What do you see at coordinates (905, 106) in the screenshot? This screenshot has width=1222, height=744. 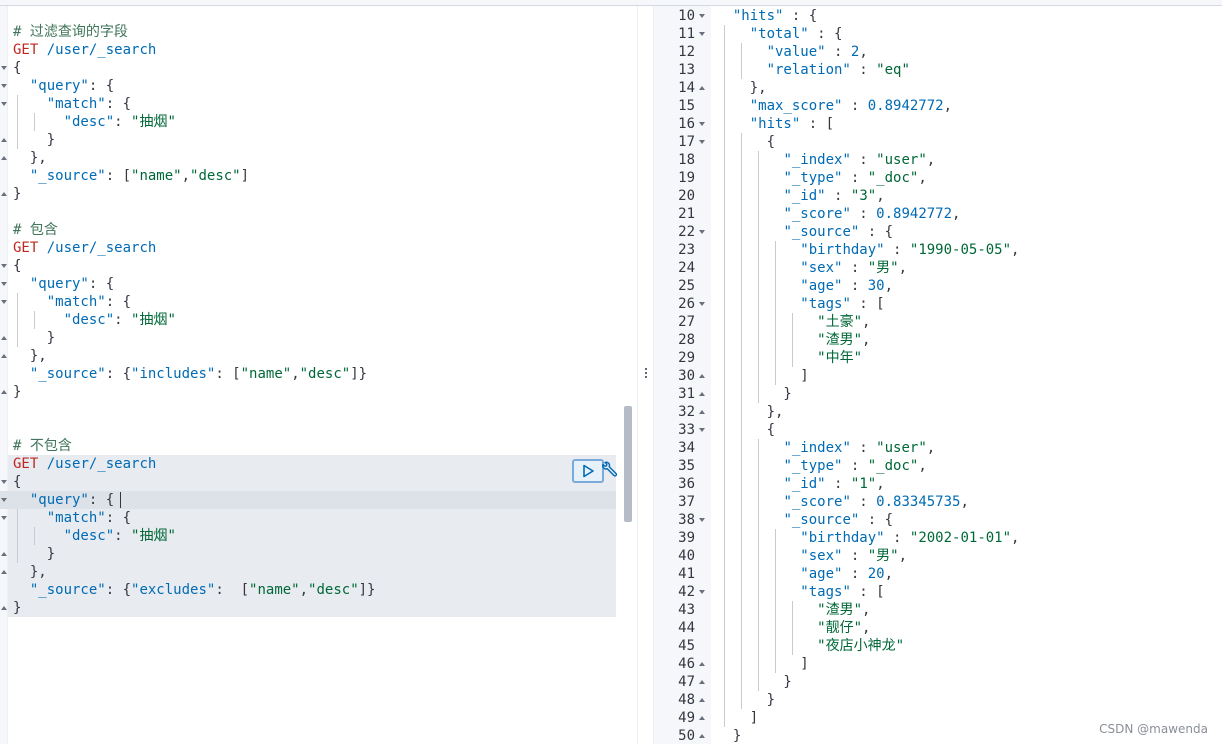 I see `code-token: 0.8942772` at bounding box center [905, 106].